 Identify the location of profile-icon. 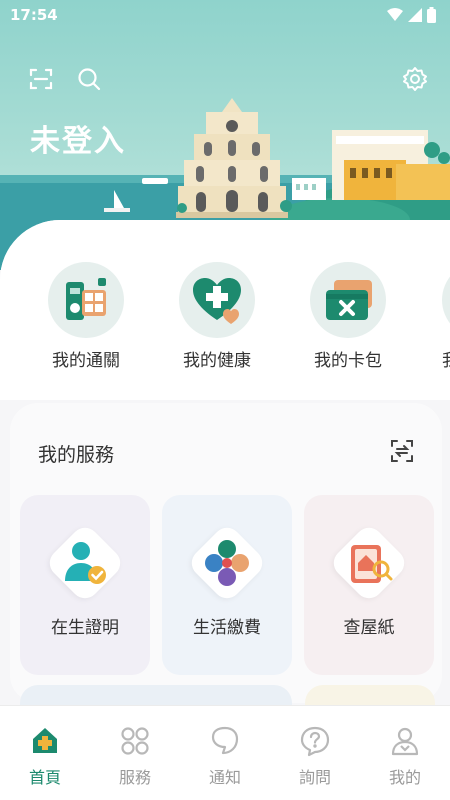
(405, 741).